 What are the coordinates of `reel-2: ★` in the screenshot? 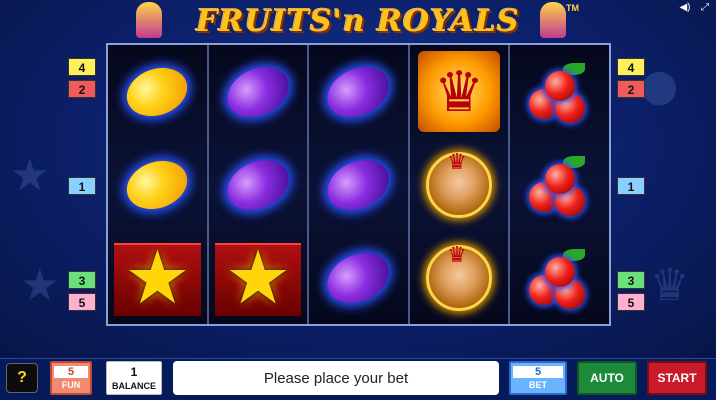 It's located at (259, 184).